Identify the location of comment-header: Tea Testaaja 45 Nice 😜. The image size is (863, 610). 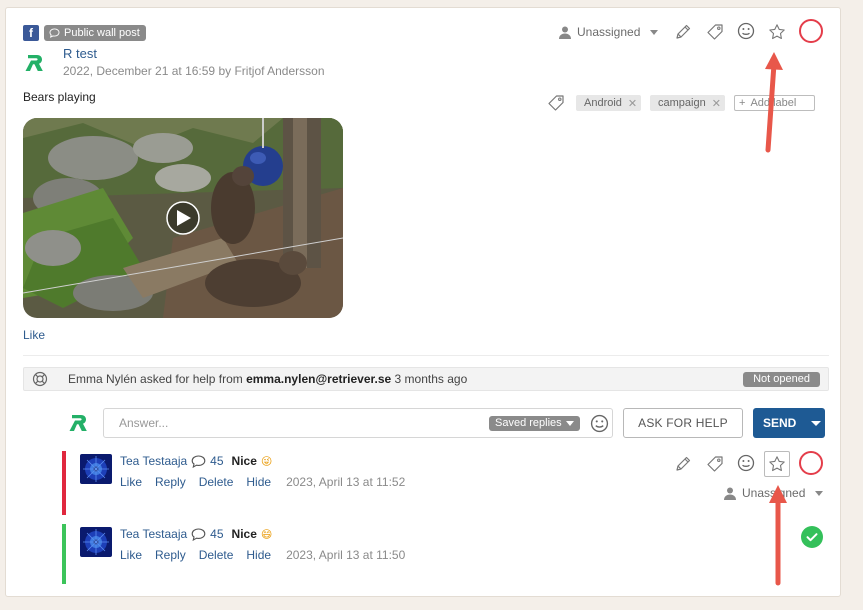
(196, 461).